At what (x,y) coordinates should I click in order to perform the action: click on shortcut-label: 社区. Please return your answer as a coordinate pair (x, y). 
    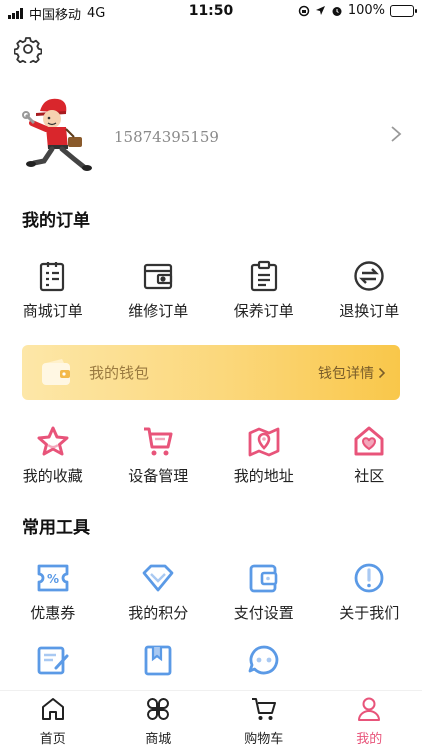
    Looking at the image, I should click on (369, 476).